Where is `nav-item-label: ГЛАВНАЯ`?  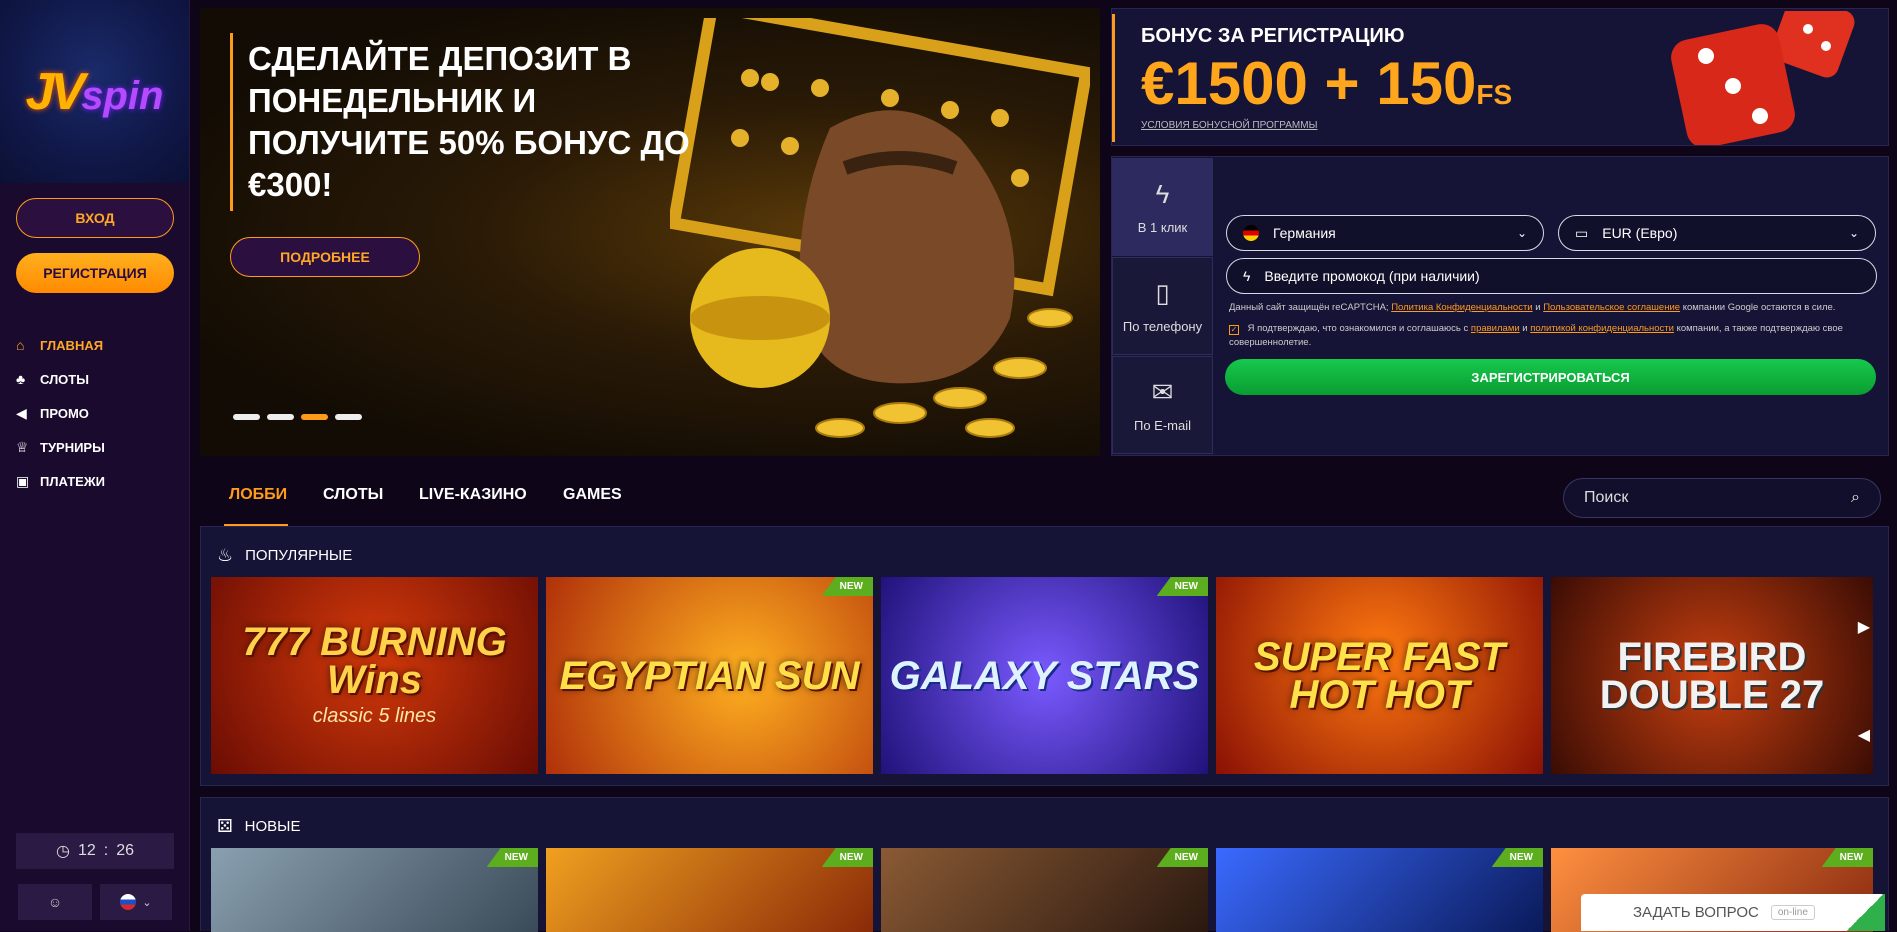 nav-item-label: ГЛАВНАЯ is located at coordinates (72, 345).